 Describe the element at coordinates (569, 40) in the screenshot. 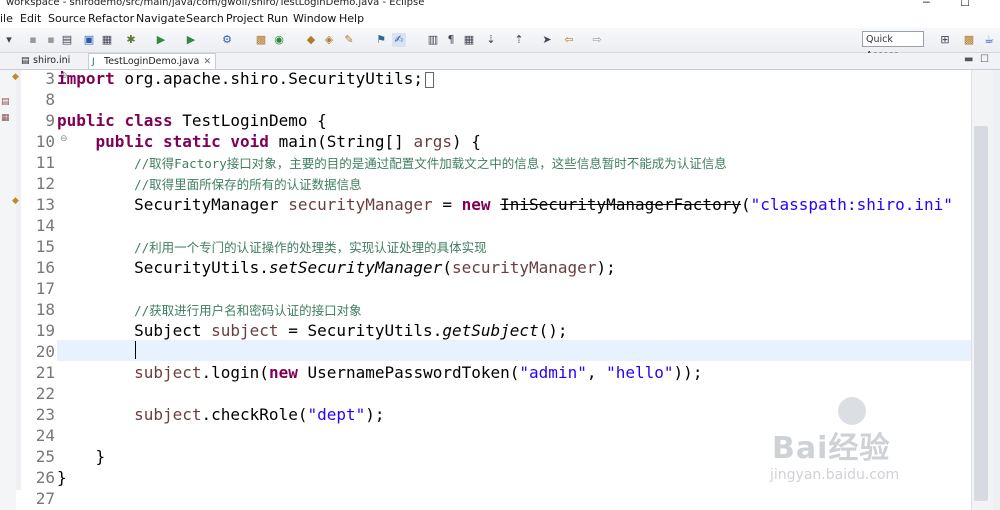

I see `back-icon: ⇦` at that location.